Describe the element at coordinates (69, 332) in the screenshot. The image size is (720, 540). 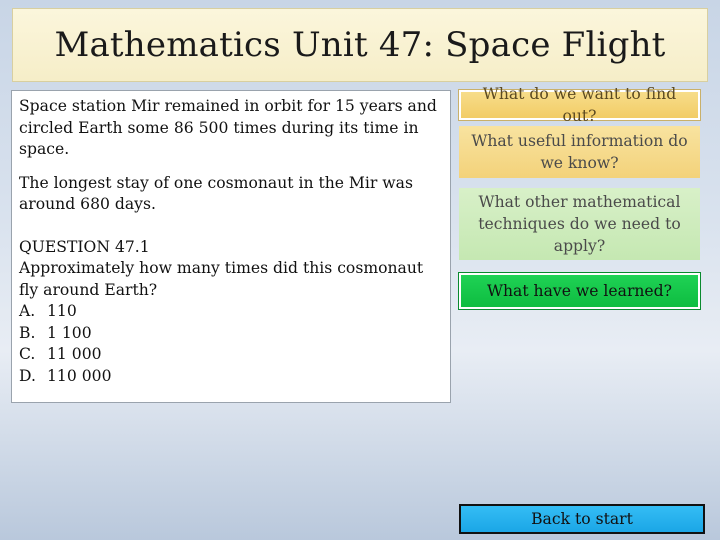
I see `option-value: 1 100` at that location.